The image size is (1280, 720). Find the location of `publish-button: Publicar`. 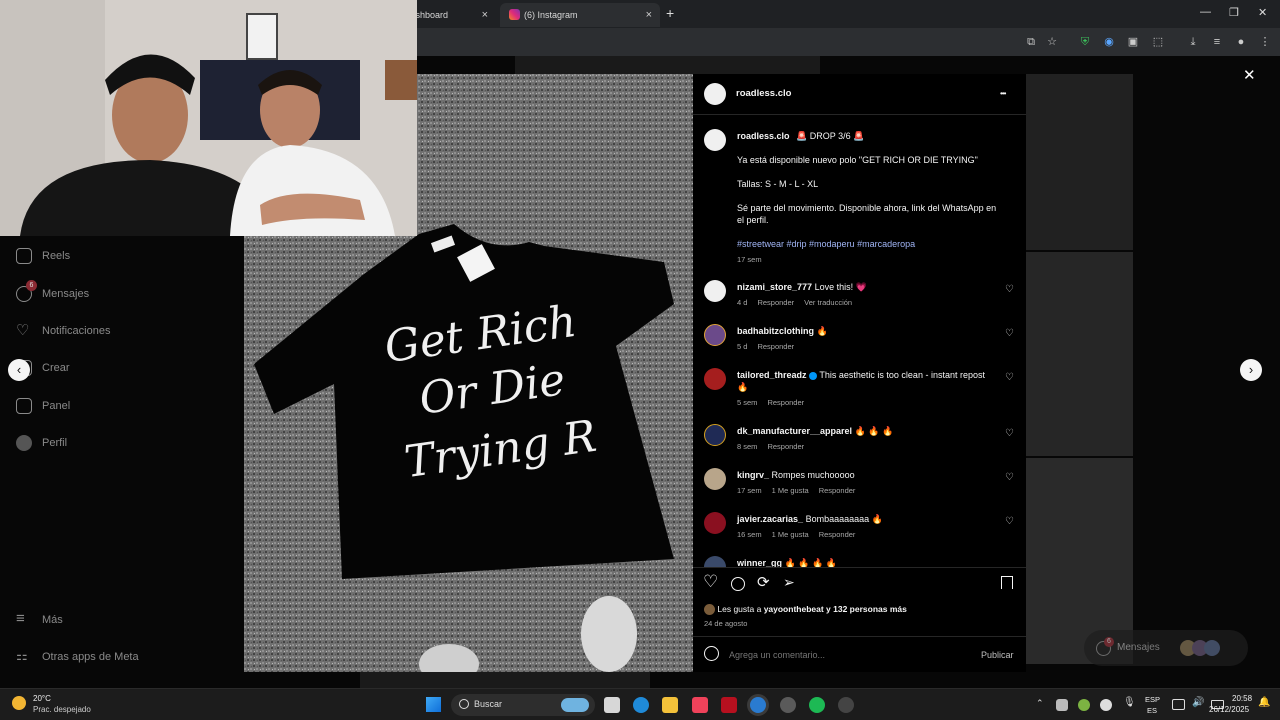

publish-button: Publicar is located at coordinates (997, 655).